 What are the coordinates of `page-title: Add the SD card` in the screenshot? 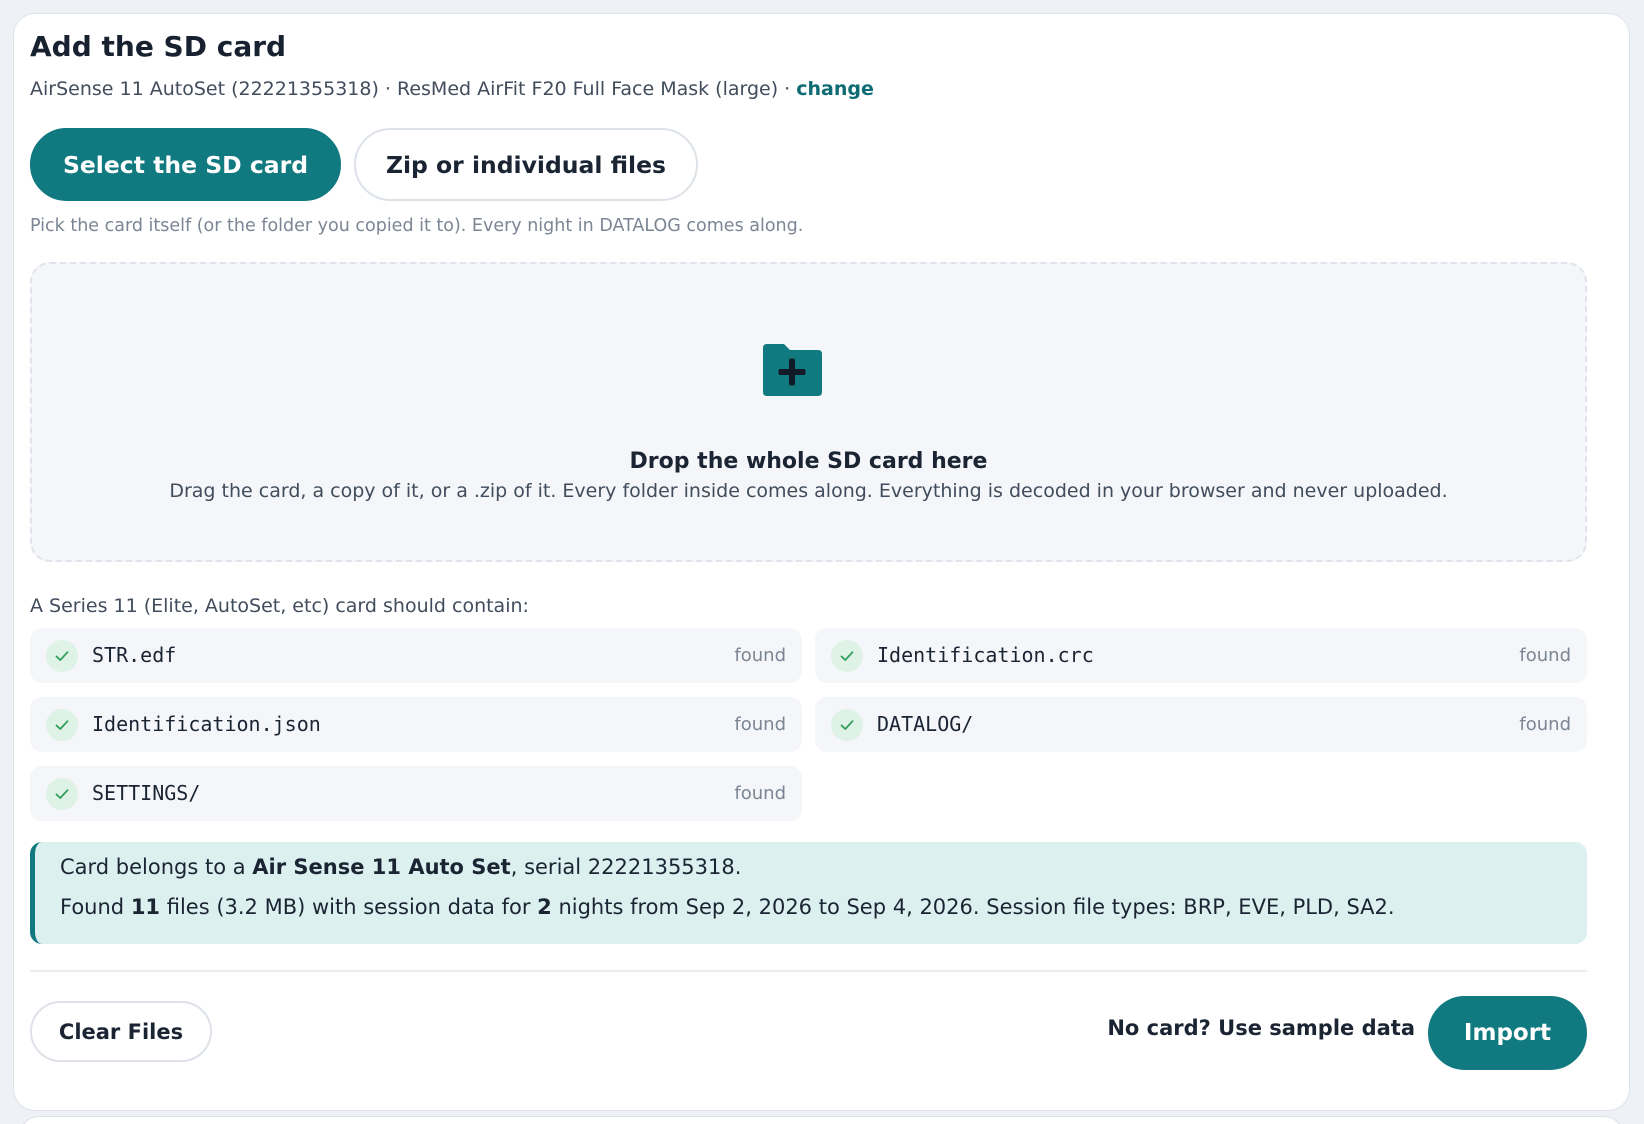 It's located at (158, 46).